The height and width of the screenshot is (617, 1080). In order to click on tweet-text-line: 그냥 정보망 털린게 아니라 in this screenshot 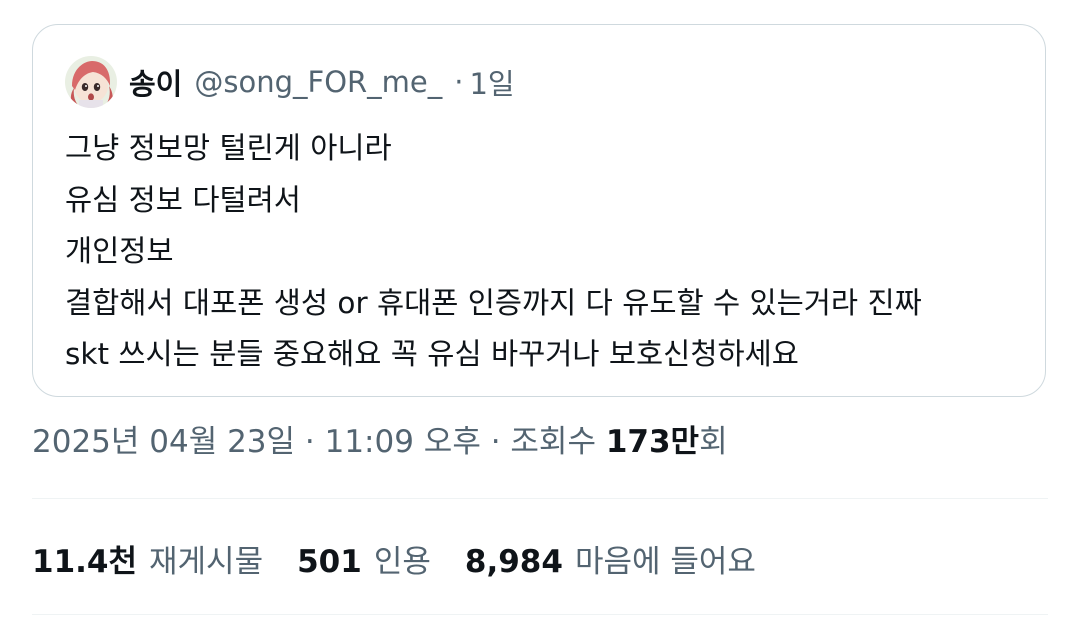, I will do `click(228, 148)`.